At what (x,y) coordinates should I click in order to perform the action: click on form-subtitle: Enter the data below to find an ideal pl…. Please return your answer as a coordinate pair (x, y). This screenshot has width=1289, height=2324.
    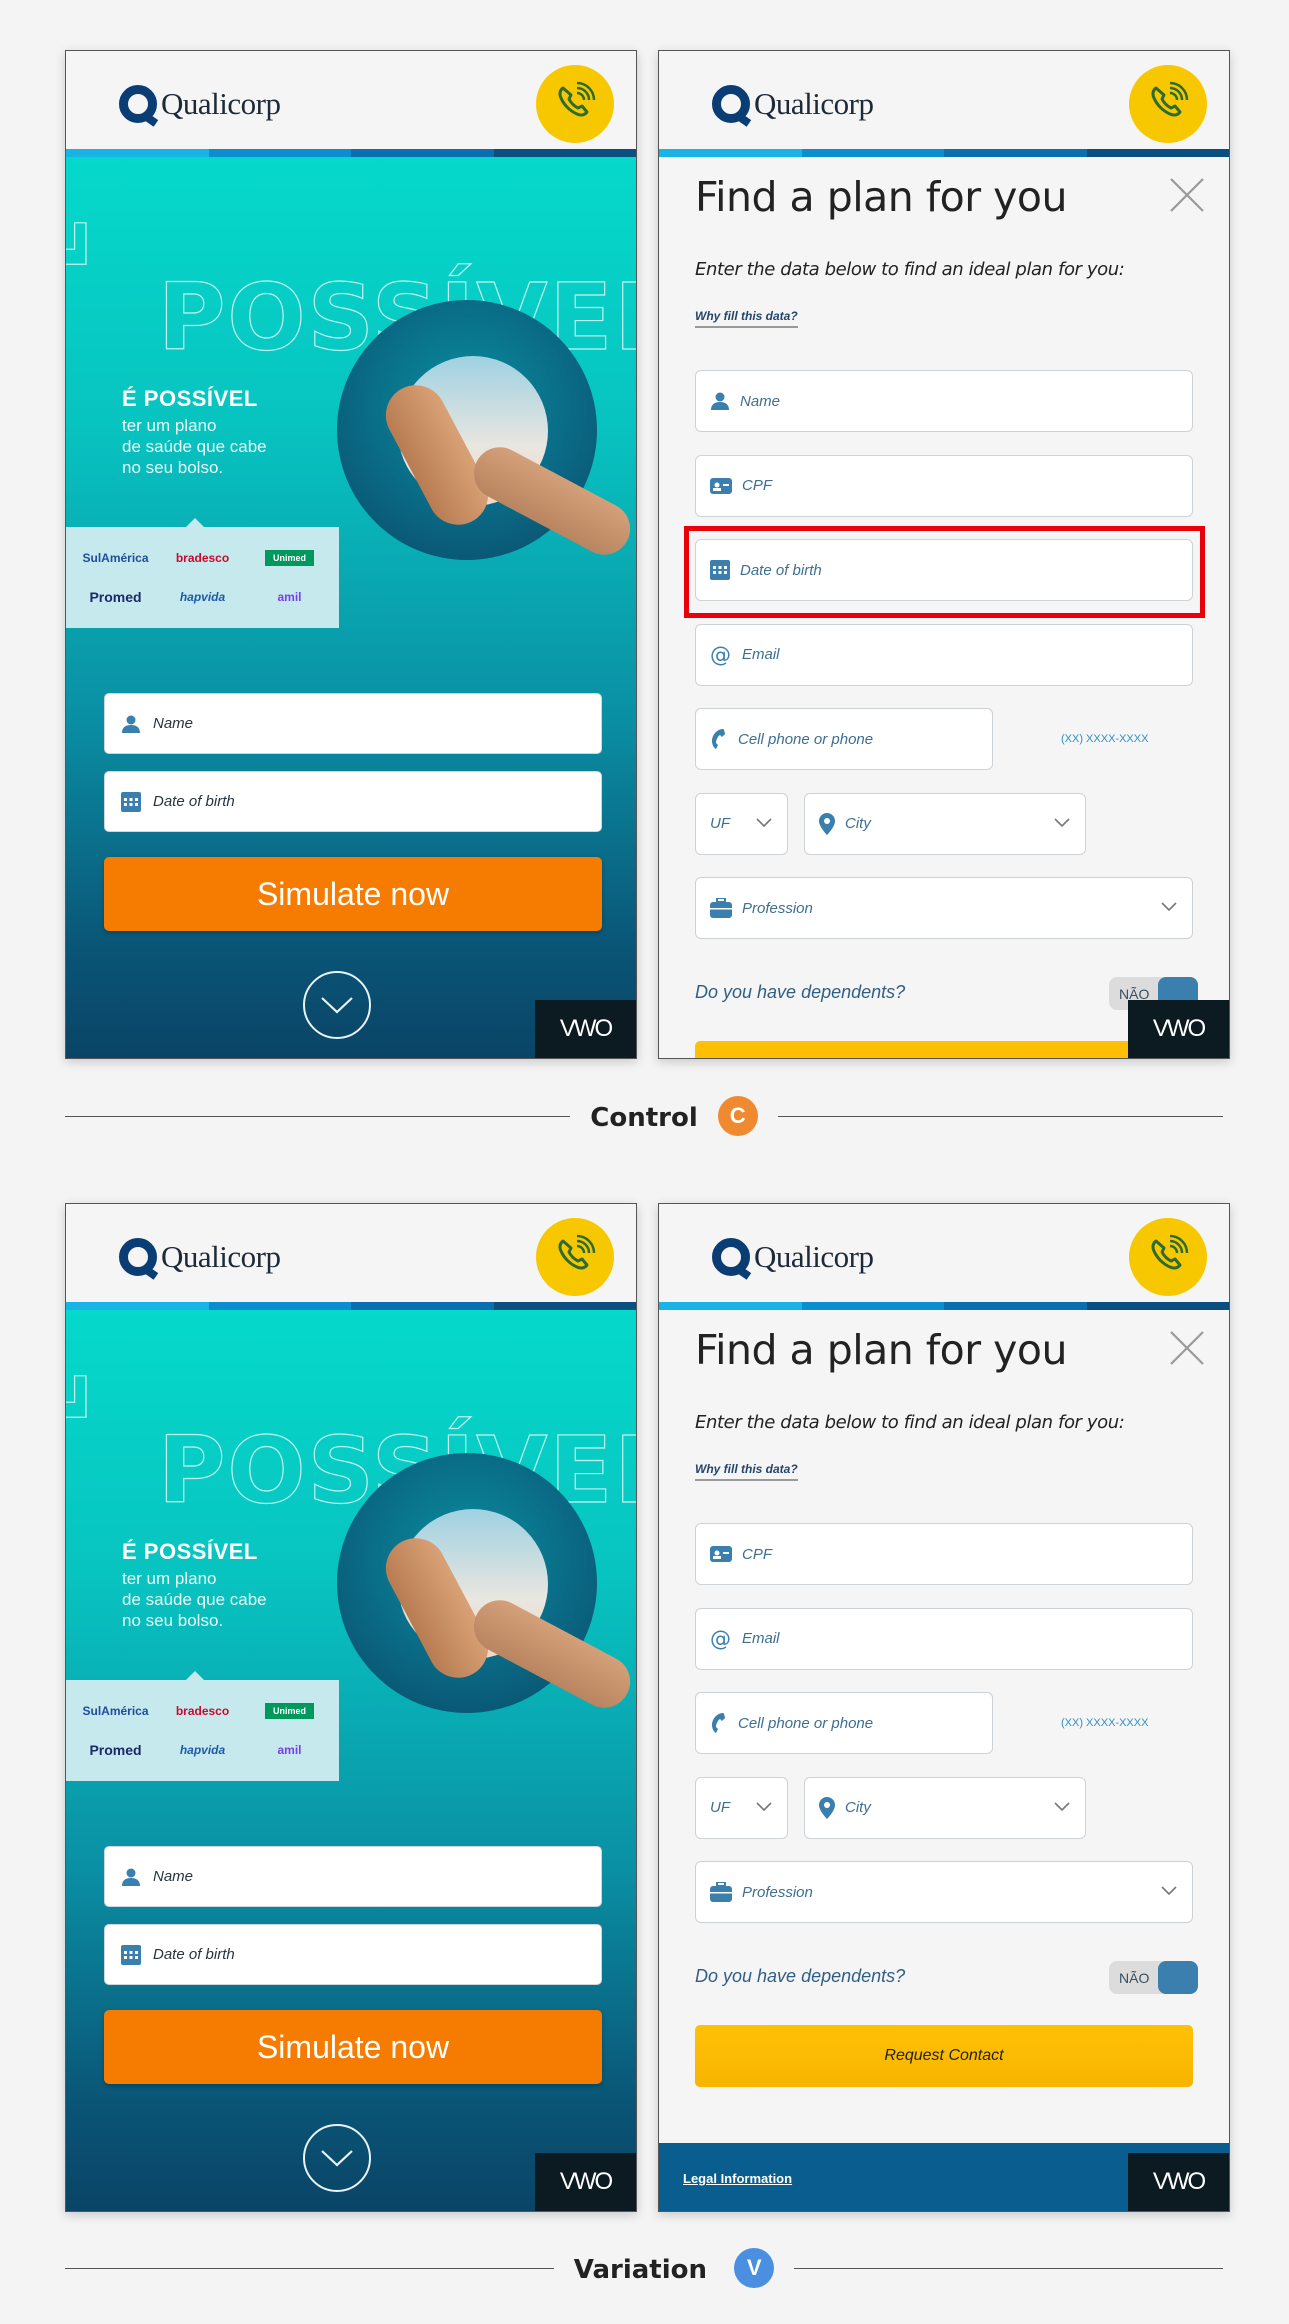
    Looking at the image, I should click on (910, 1422).